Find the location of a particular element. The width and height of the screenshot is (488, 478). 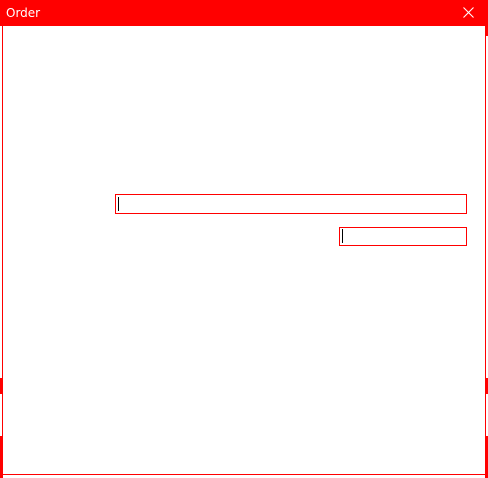

title-bar: Order is located at coordinates (244, 13).